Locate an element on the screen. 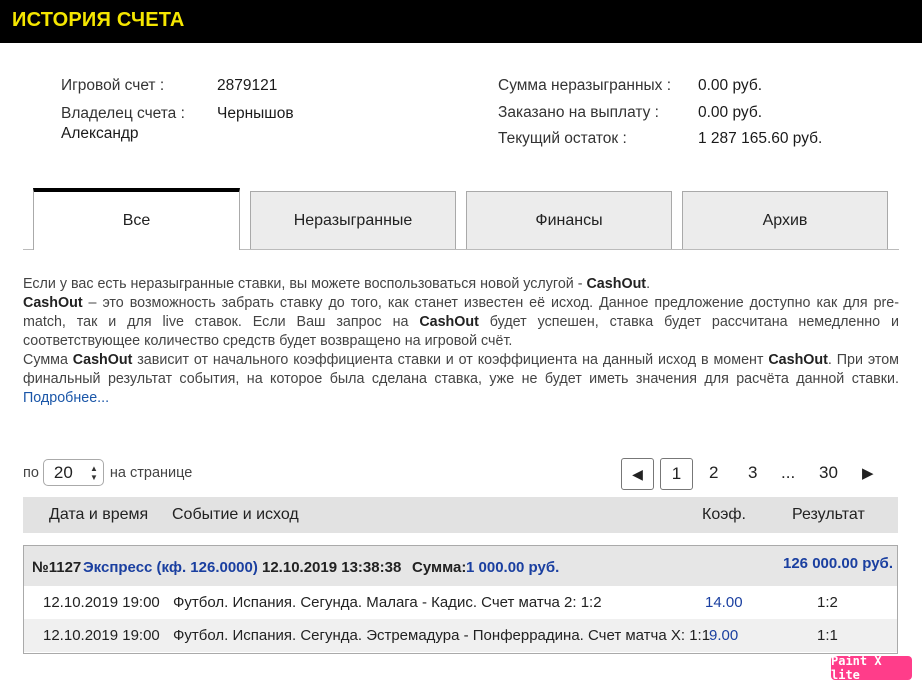  tab-unplayed: Неразыгранные is located at coordinates (353, 220).